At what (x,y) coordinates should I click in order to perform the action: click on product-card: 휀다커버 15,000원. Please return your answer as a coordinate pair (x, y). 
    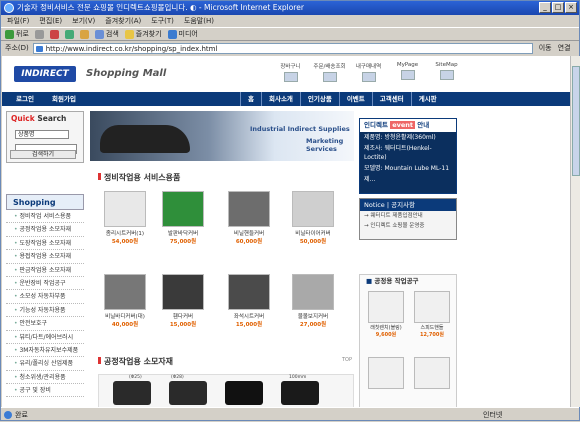
    Looking at the image, I should click on (183, 301).